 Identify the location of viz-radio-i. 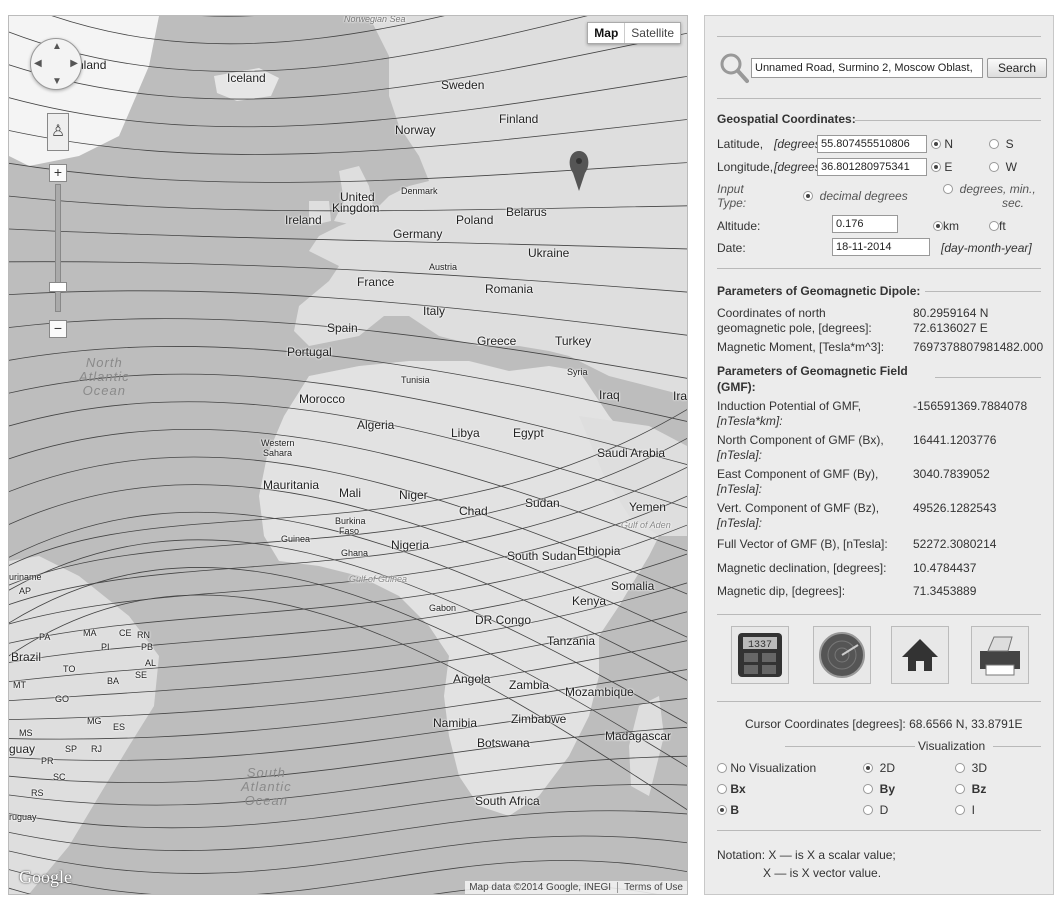
(960, 810).